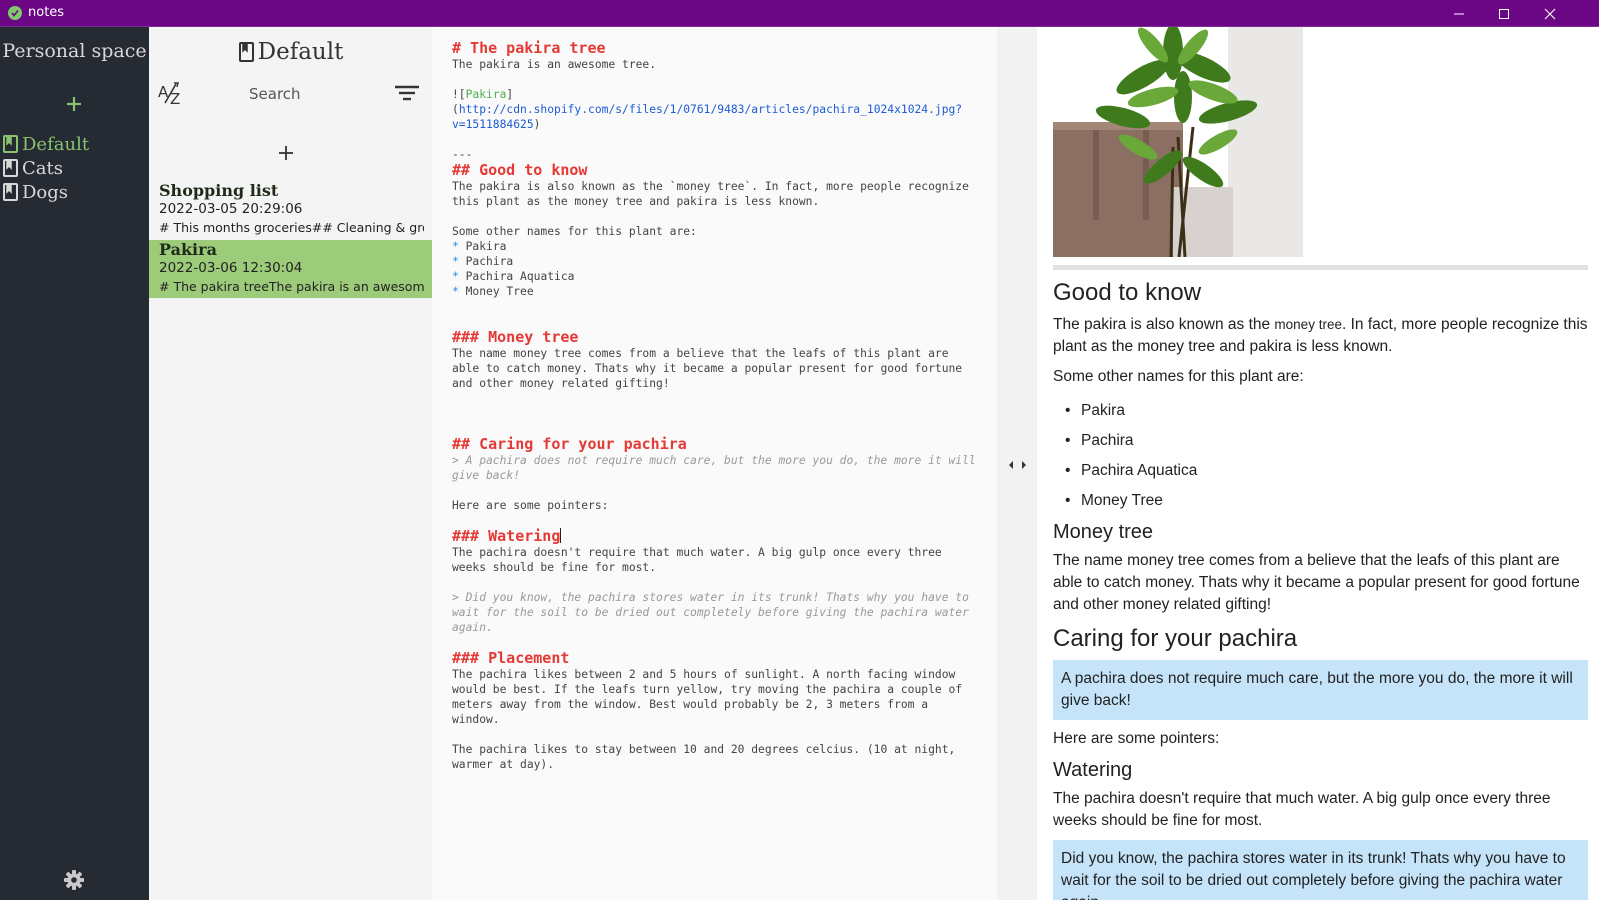 Image resolution: width=1599 pixels, height=900 pixels. I want to click on notebook-item-dogs: Dogs, so click(35, 192).